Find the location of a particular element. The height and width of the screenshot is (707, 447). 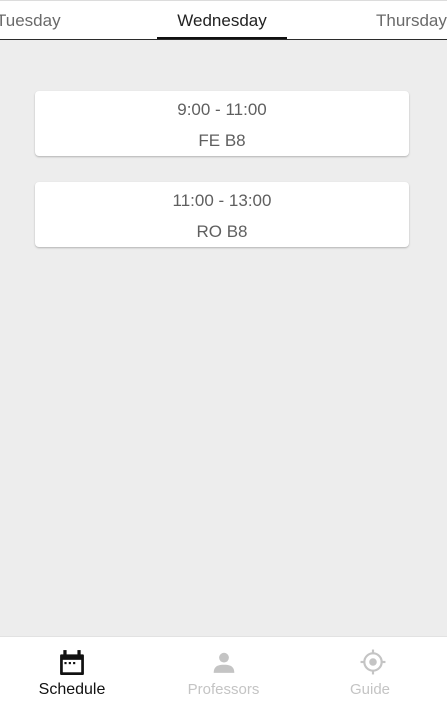

nav-schedule: Schedule is located at coordinates (74, 672).